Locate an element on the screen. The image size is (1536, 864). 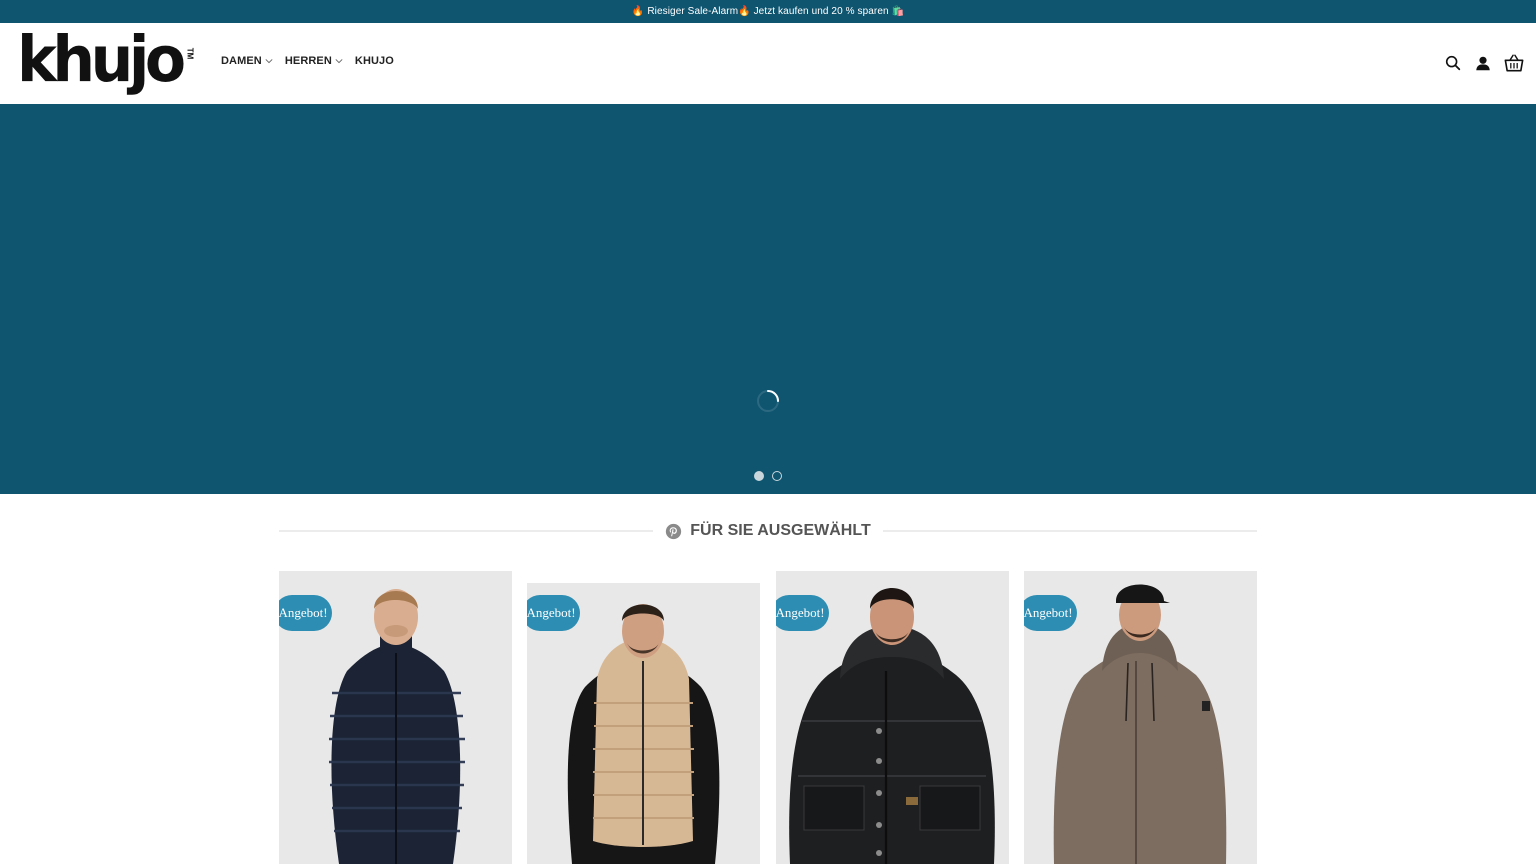
section-heading-label: FÜR SIE AUSGEWÄHLT is located at coordinates (767, 531).